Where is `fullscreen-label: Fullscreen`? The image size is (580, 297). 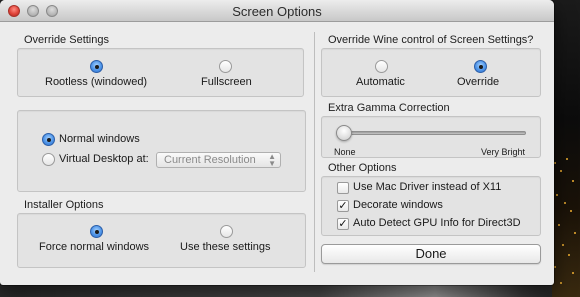
fullscreen-label: Fullscreen is located at coordinates (226, 82).